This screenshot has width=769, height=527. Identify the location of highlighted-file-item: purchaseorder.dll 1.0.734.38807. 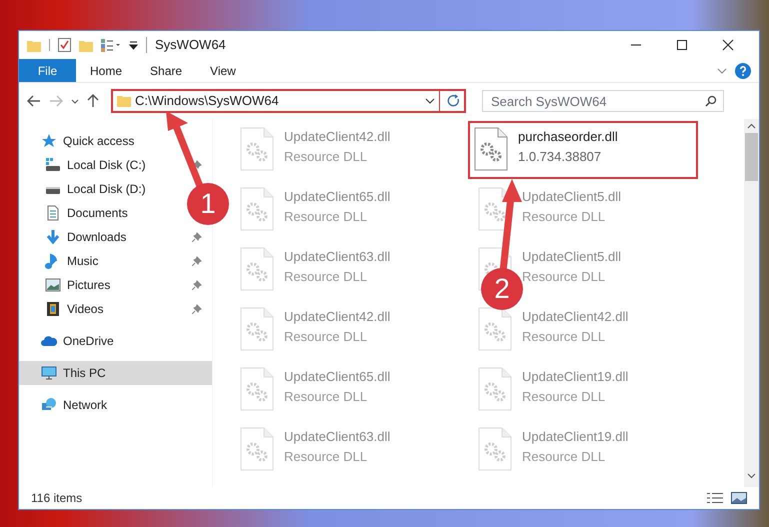
(583, 150).